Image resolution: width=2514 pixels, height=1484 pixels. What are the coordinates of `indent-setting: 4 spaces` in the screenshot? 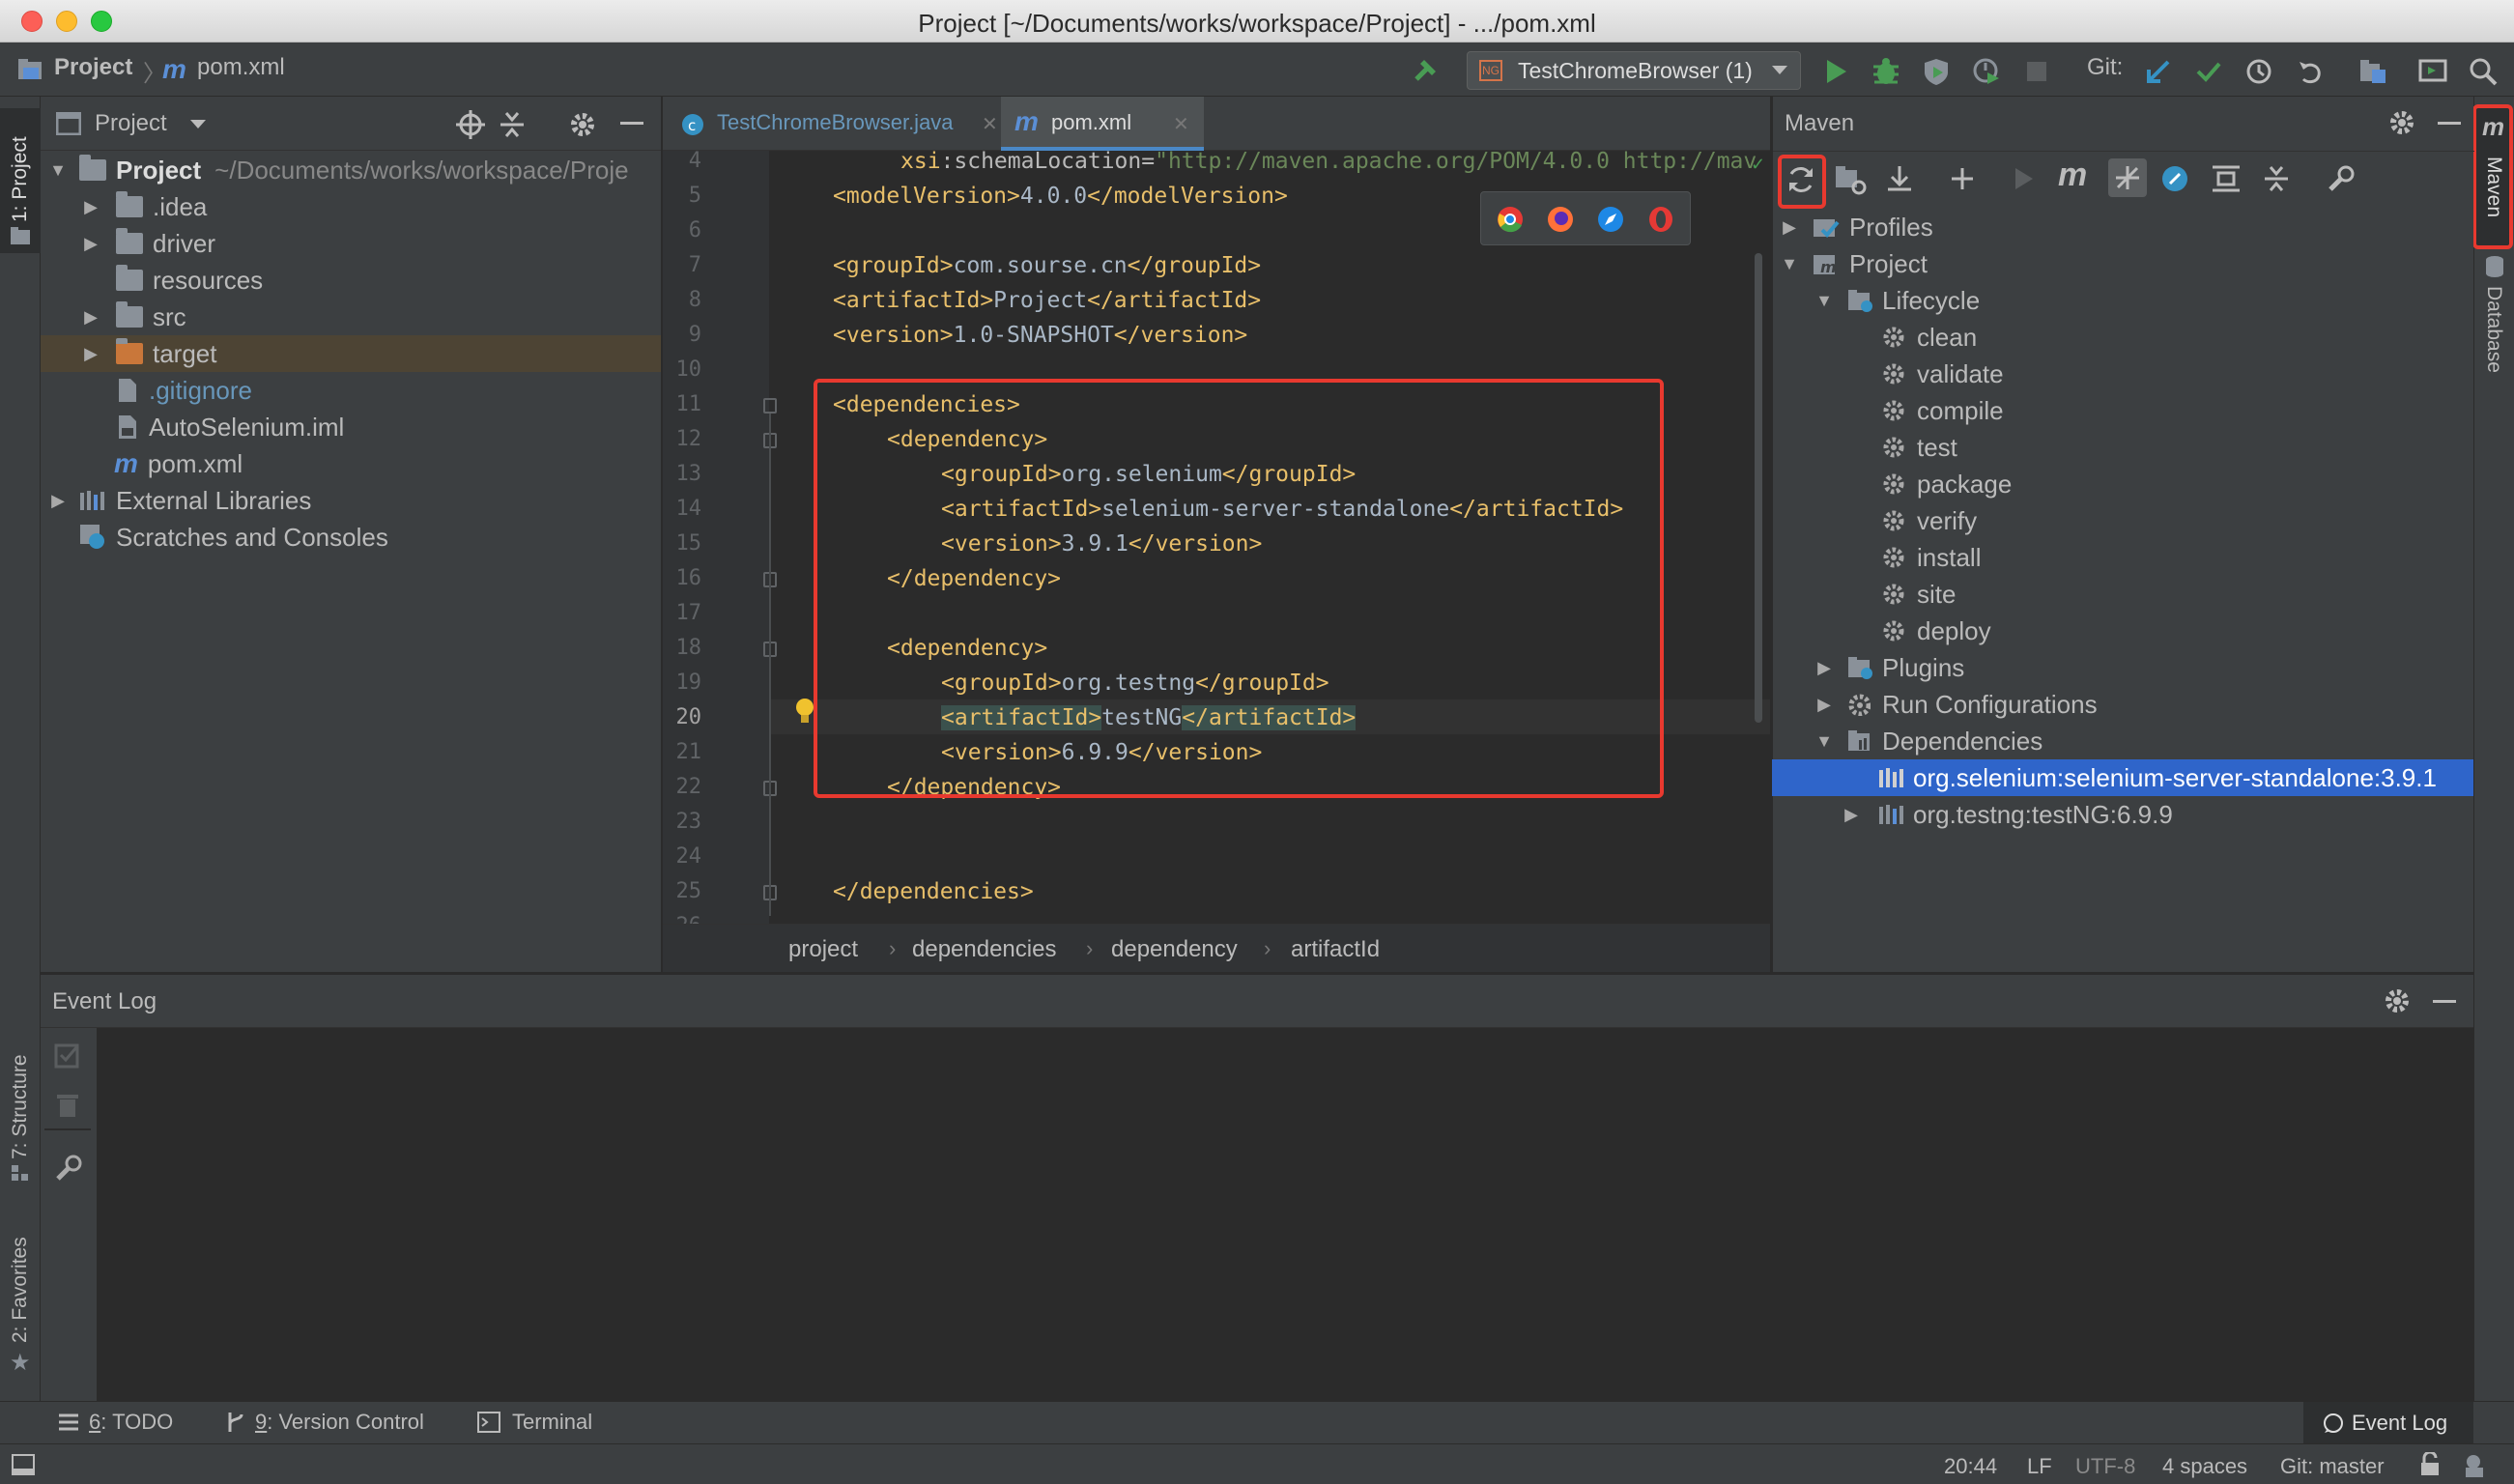 It's located at (2205, 1467).